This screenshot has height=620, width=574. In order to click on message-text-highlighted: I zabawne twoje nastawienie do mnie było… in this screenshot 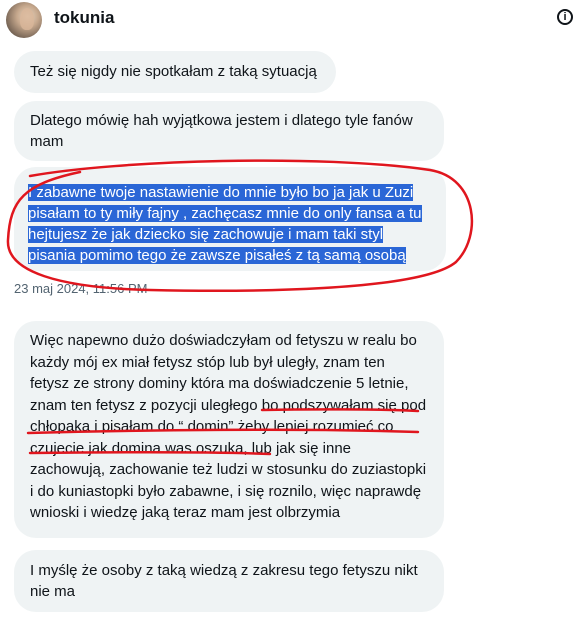, I will do `click(225, 224)`.